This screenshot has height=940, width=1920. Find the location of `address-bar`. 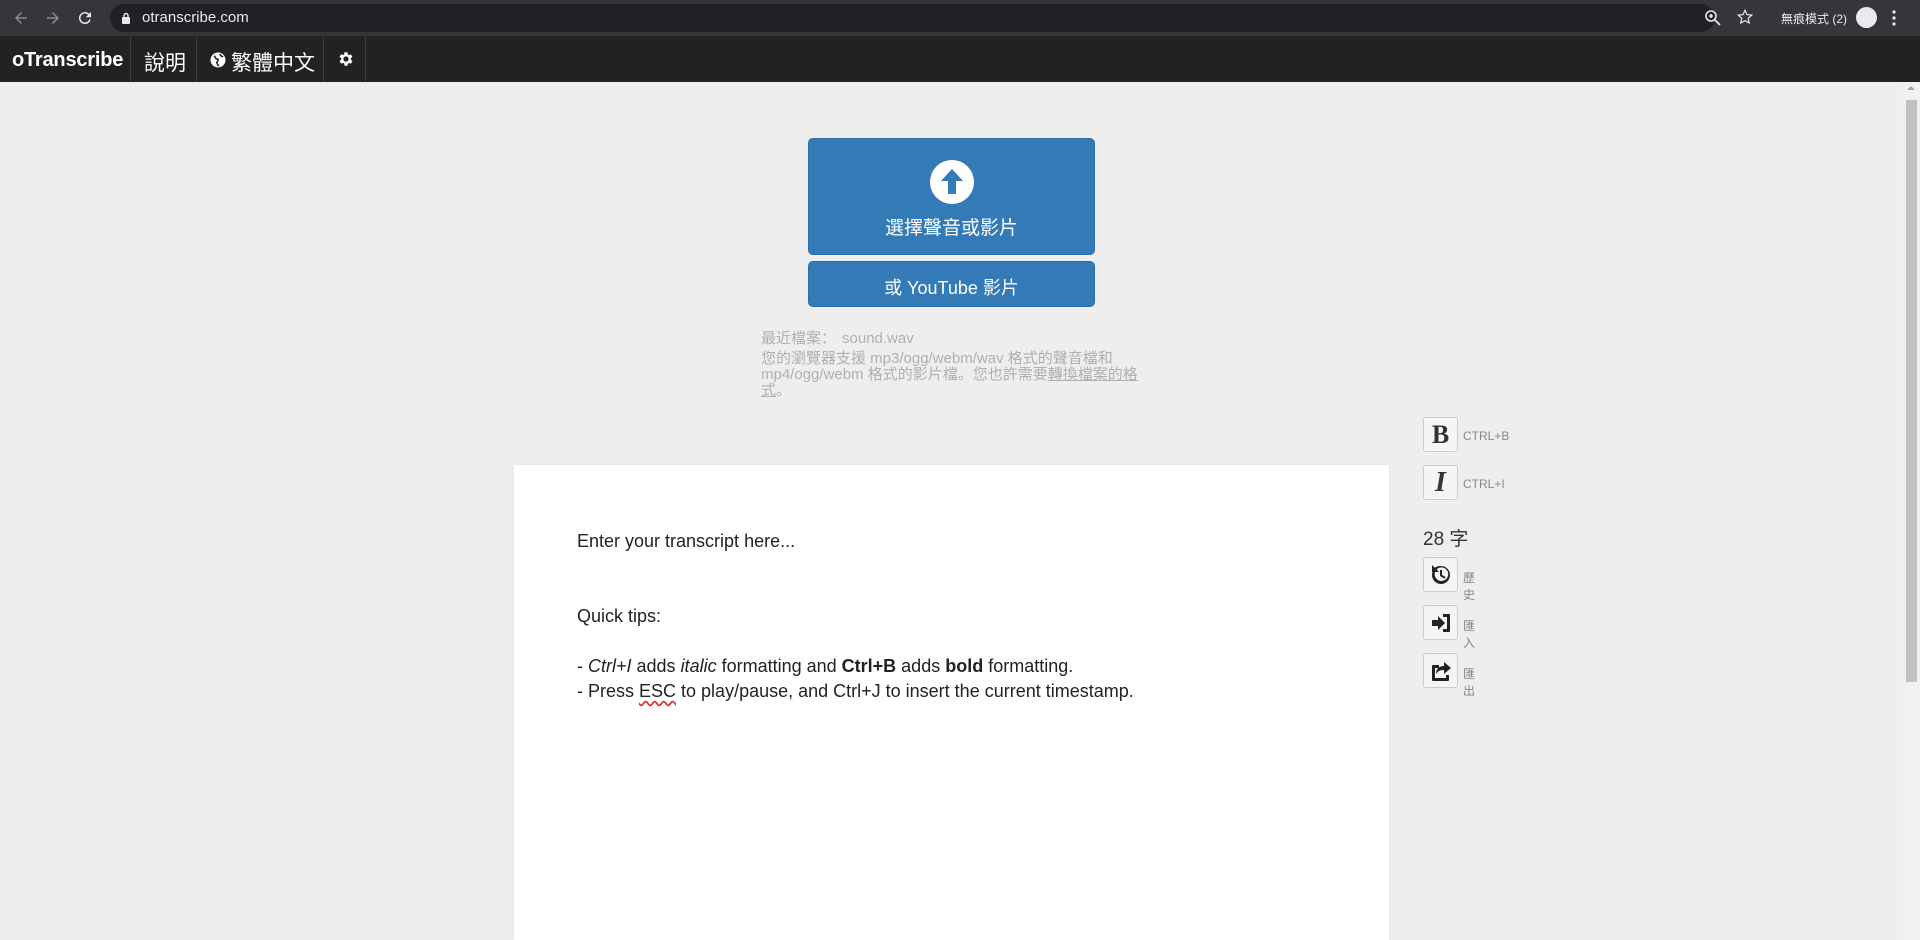

address-bar is located at coordinates (912, 18).